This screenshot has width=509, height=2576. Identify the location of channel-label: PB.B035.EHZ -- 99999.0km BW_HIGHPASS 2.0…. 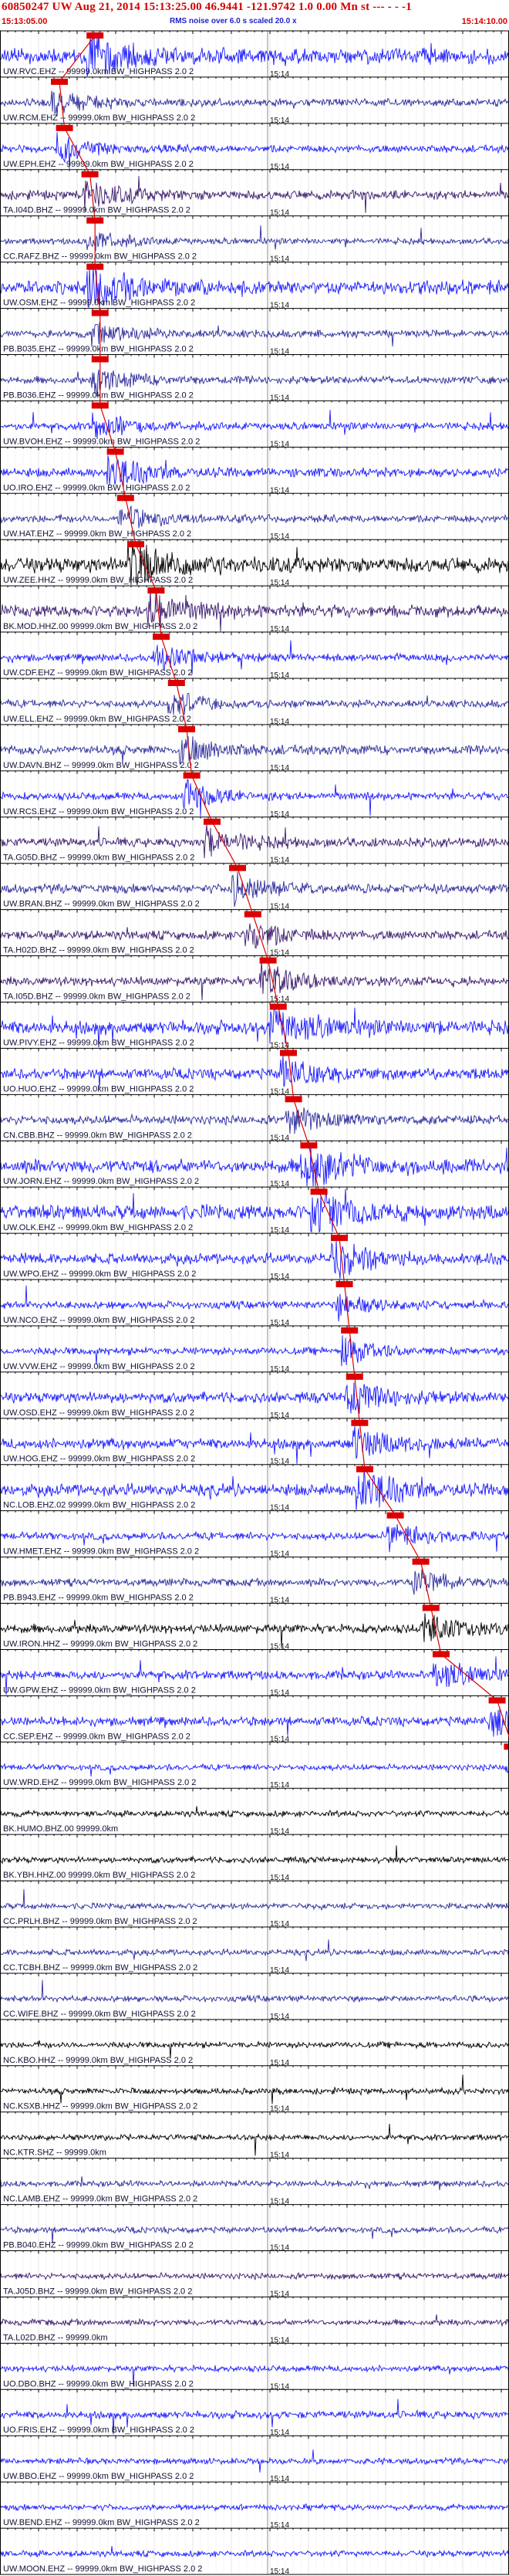
(98, 348).